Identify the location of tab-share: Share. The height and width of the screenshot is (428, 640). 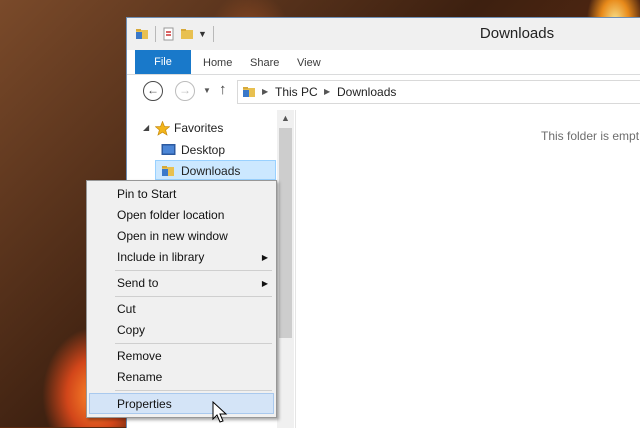
(264, 62).